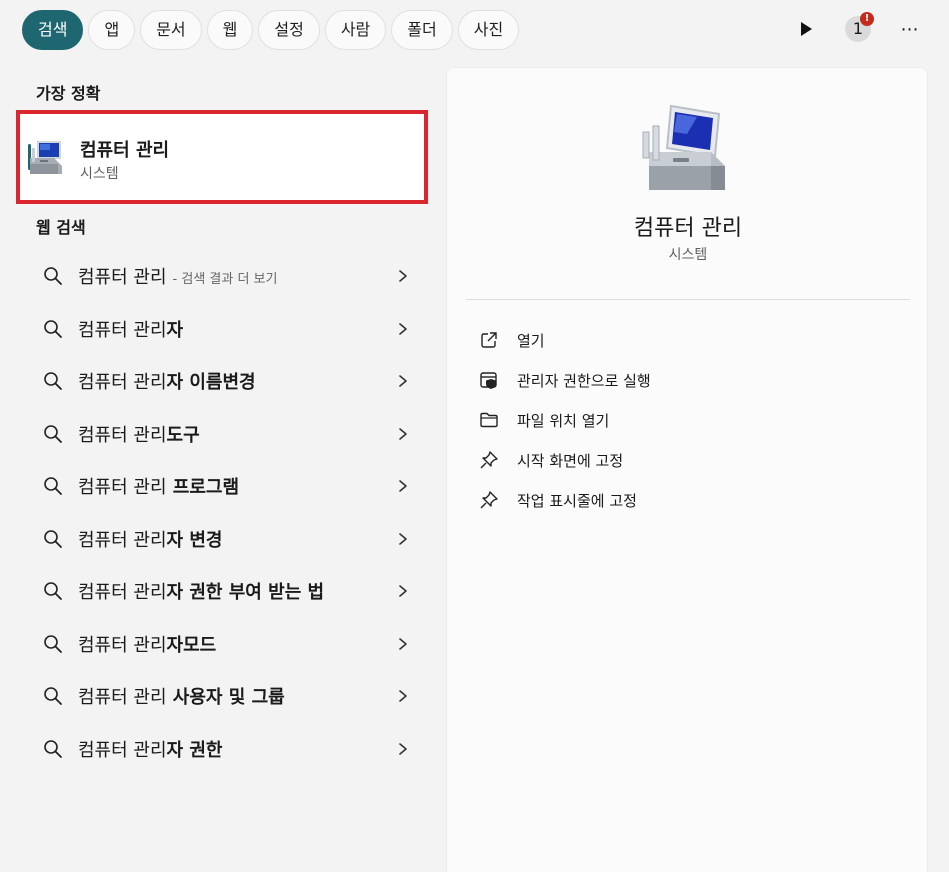 This screenshot has height=872, width=949. What do you see at coordinates (245, 593) in the screenshot?
I see `query-completion: 자 권한 부여 받는 법` at bounding box center [245, 593].